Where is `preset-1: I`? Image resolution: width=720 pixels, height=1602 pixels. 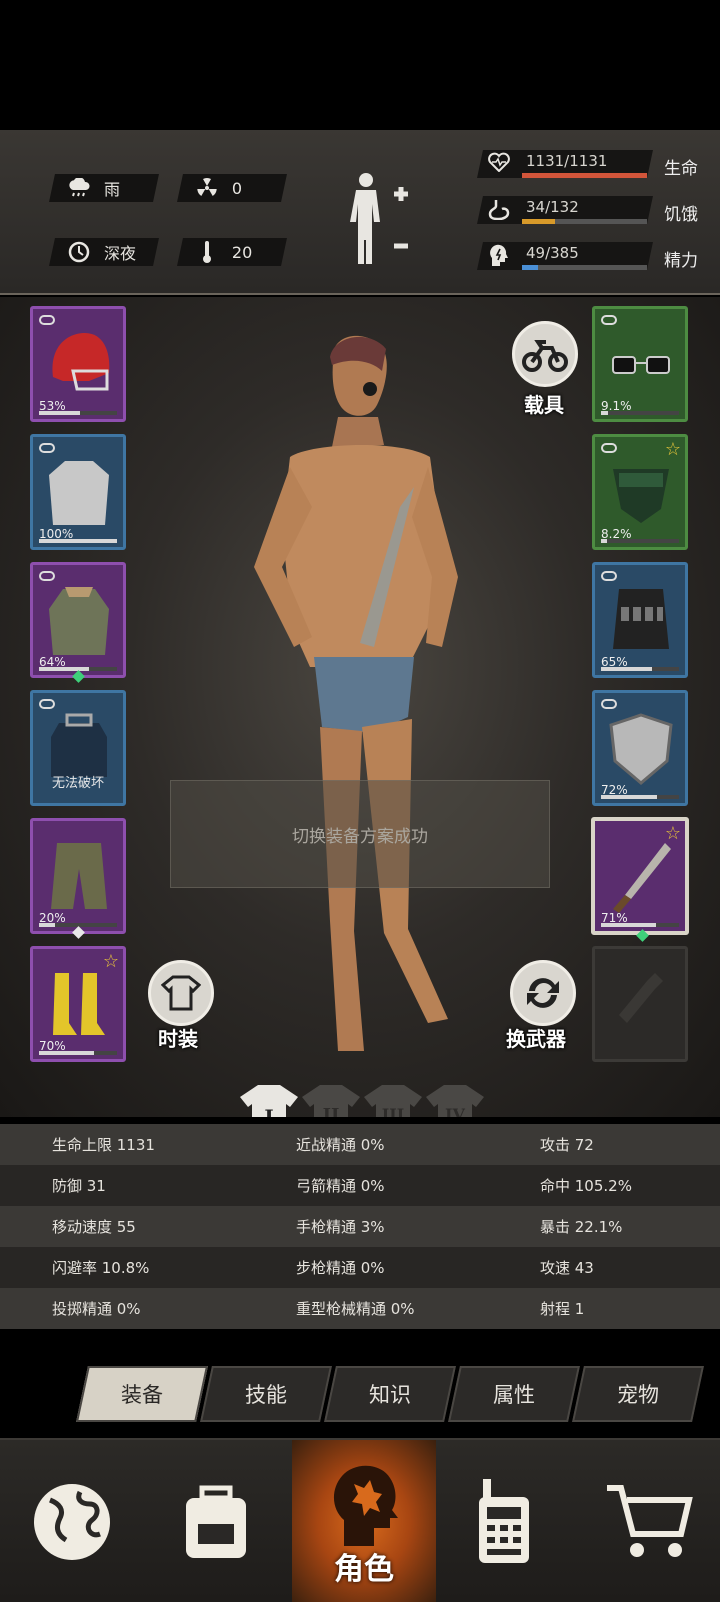 preset-1: I is located at coordinates (269, 1100).